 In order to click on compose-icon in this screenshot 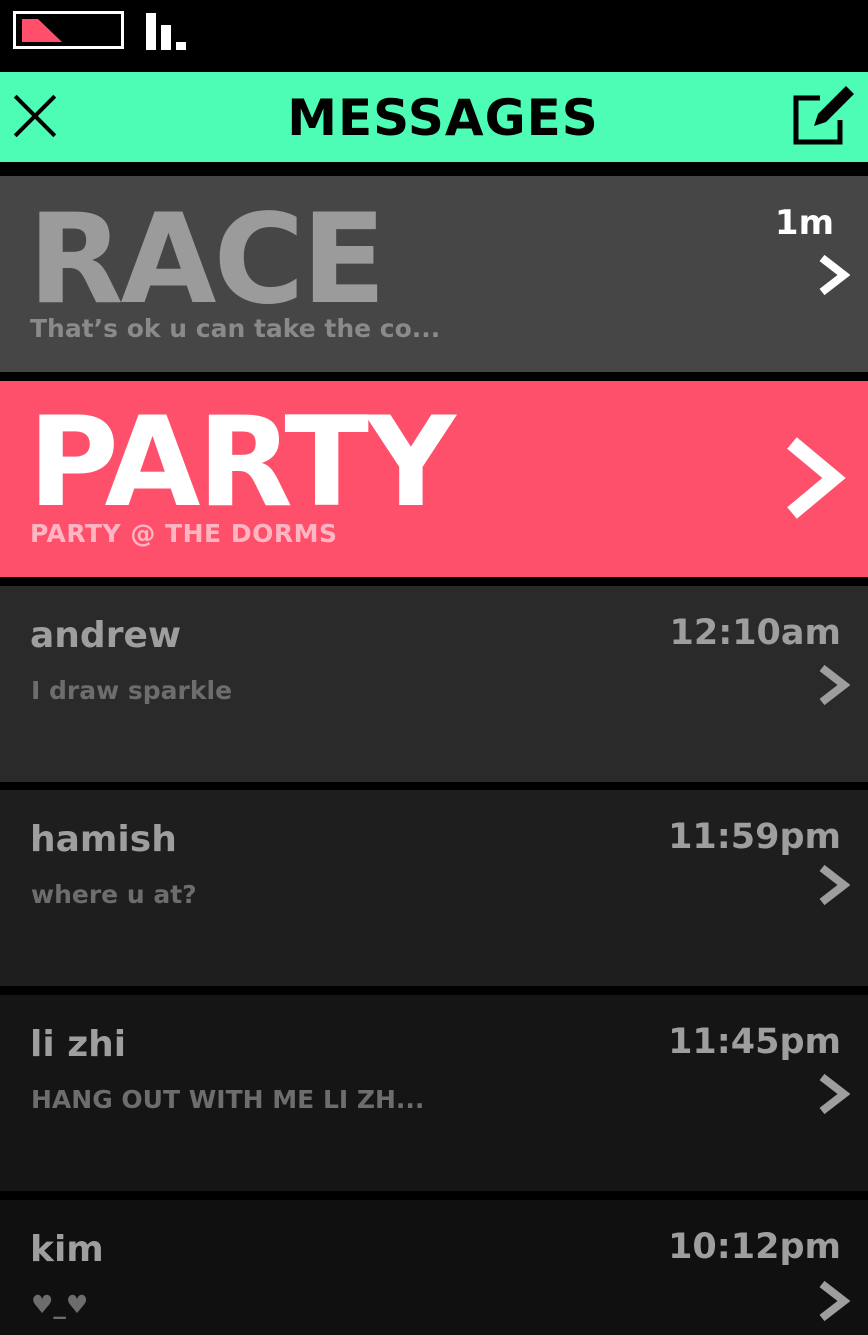, I will do `click(823, 116)`.